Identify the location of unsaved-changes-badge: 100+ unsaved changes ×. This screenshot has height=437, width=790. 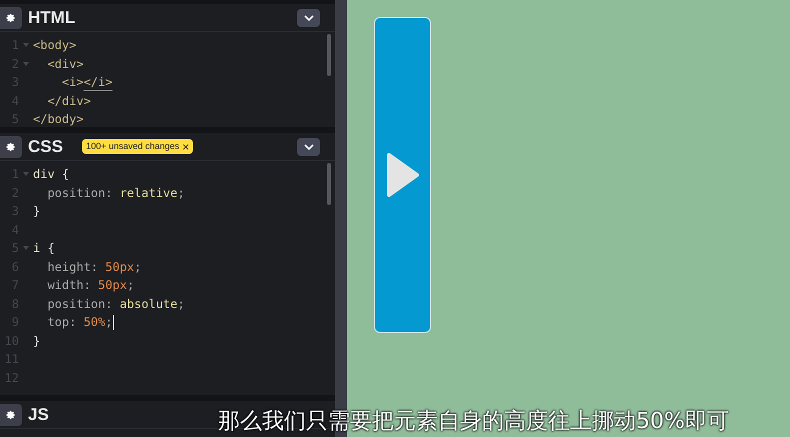
(138, 146).